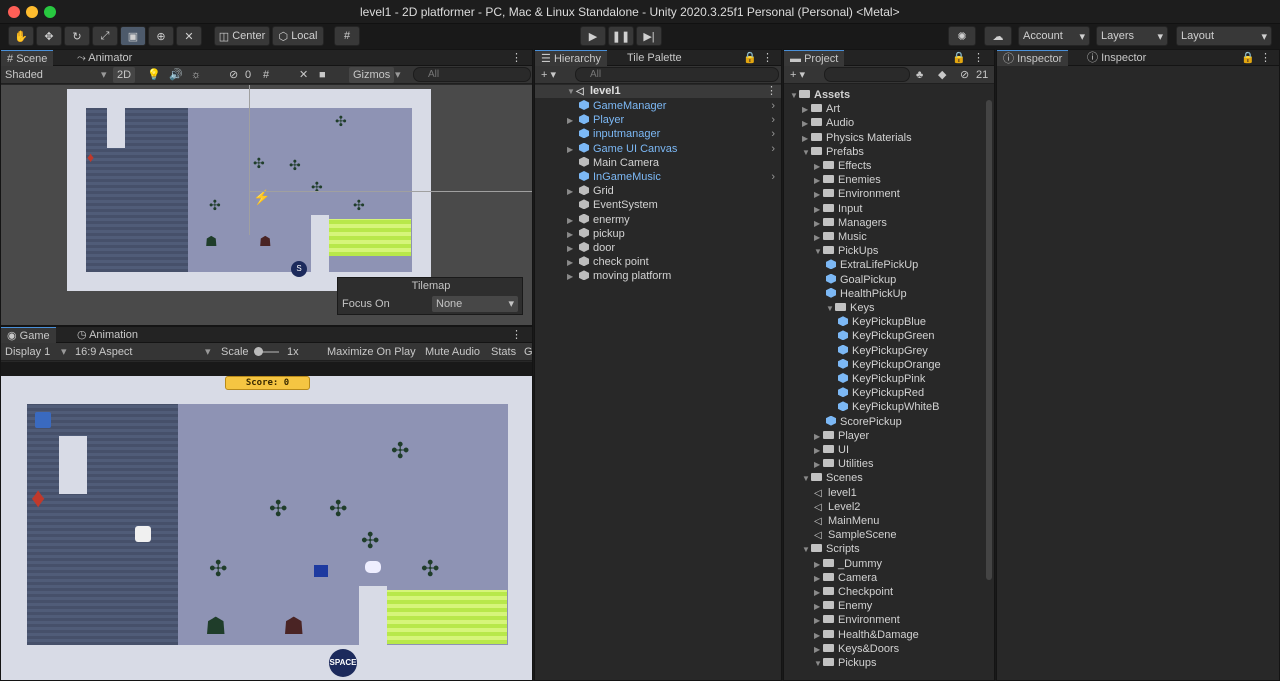 The height and width of the screenshot is (681, 1280). I want to click on project-search-input, so click(867, 74).